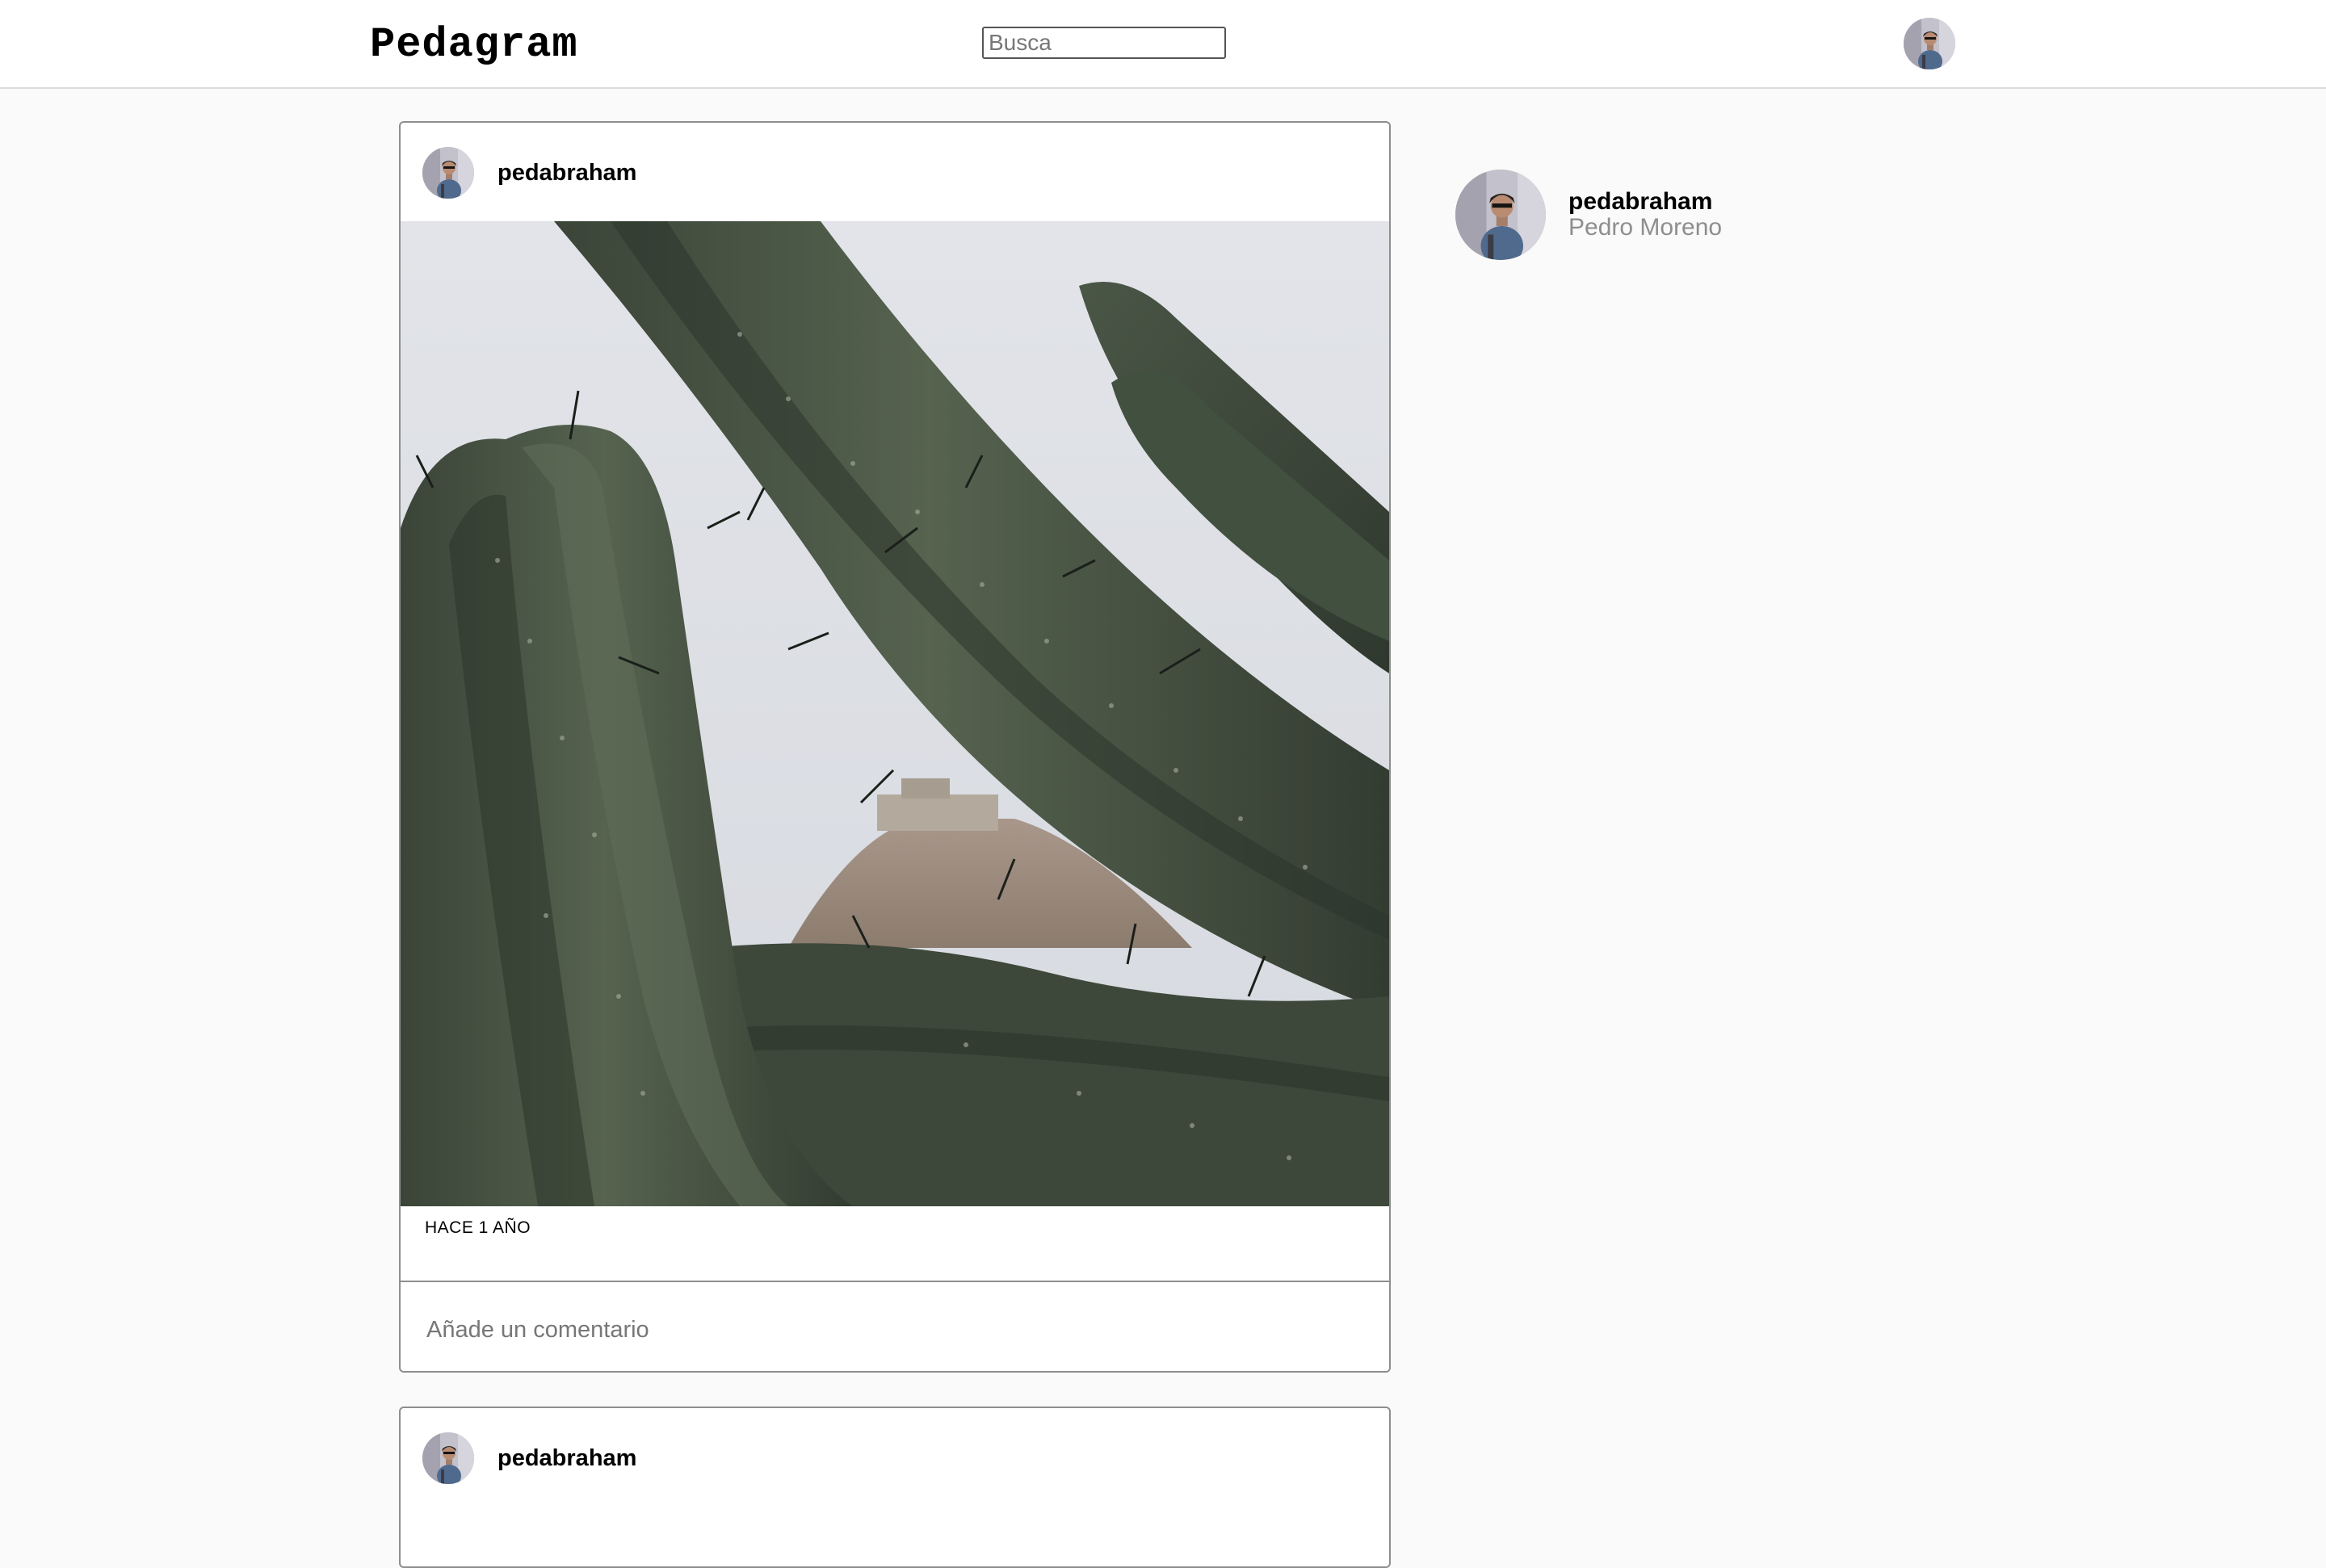 Image resolution: width=2326 pixels, height=1568 pixels. I want to click on post-header: pedabraham, so click(895, 172).